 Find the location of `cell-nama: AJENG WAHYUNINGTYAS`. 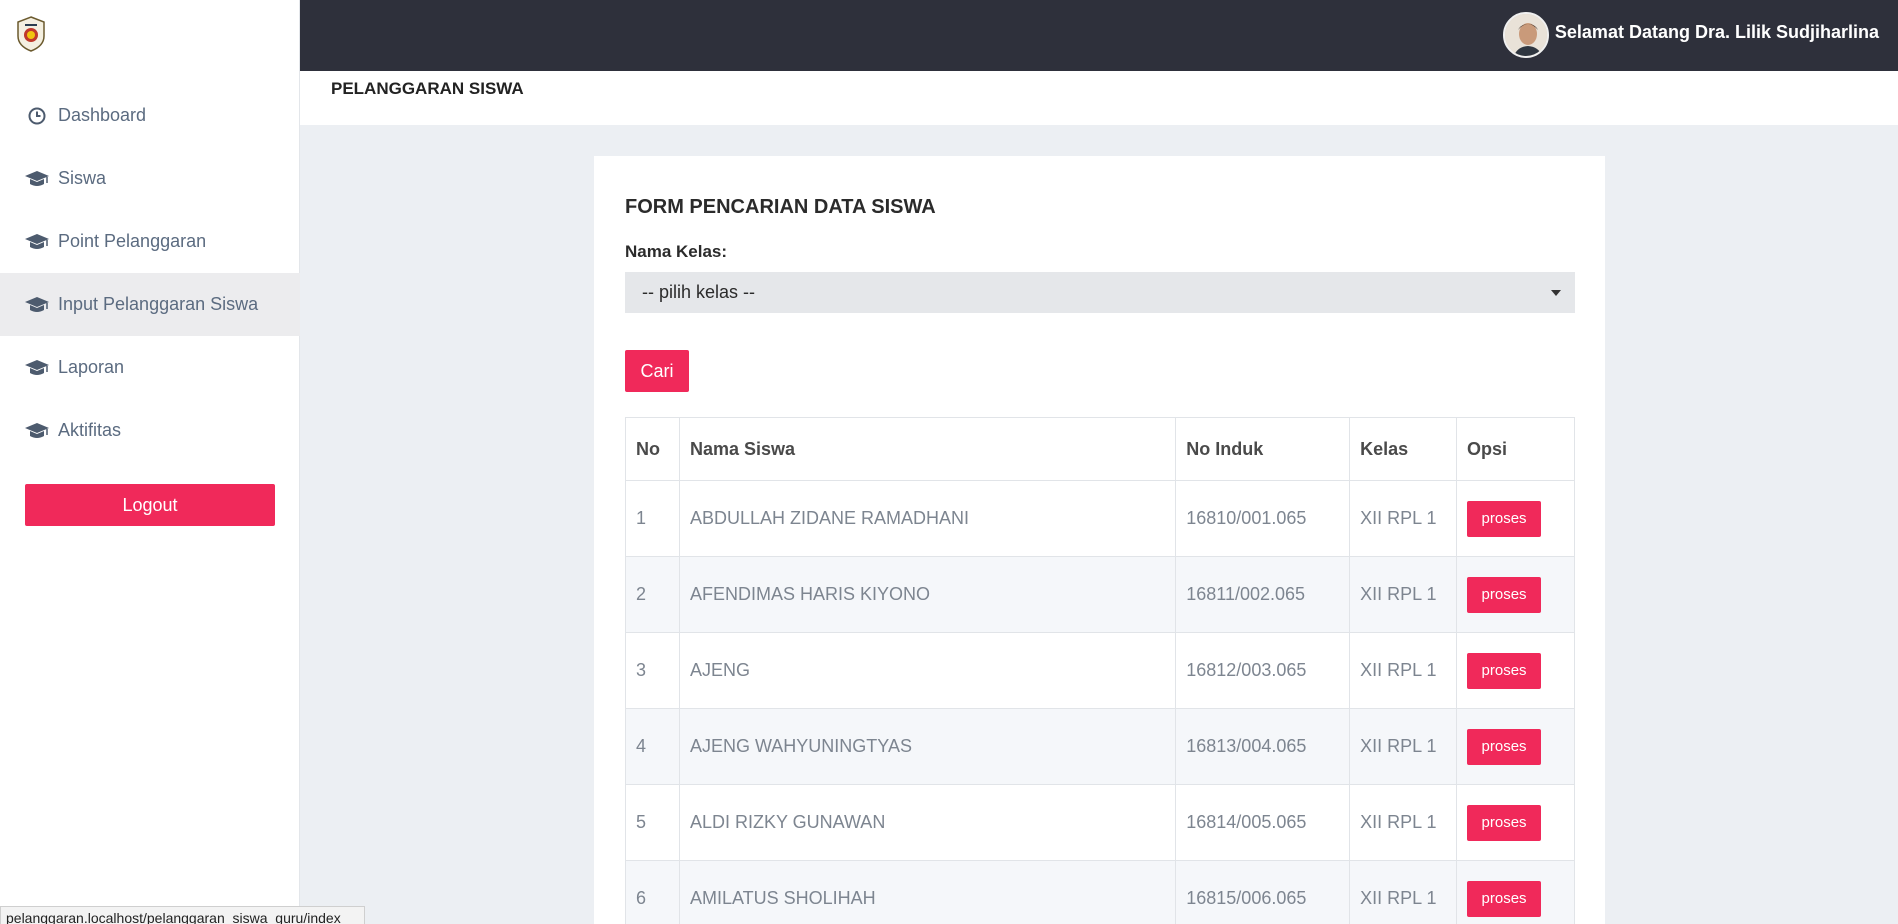

cell-nama: AJENG WAHYUNINGTYAS is located at coordinates (927, 746).